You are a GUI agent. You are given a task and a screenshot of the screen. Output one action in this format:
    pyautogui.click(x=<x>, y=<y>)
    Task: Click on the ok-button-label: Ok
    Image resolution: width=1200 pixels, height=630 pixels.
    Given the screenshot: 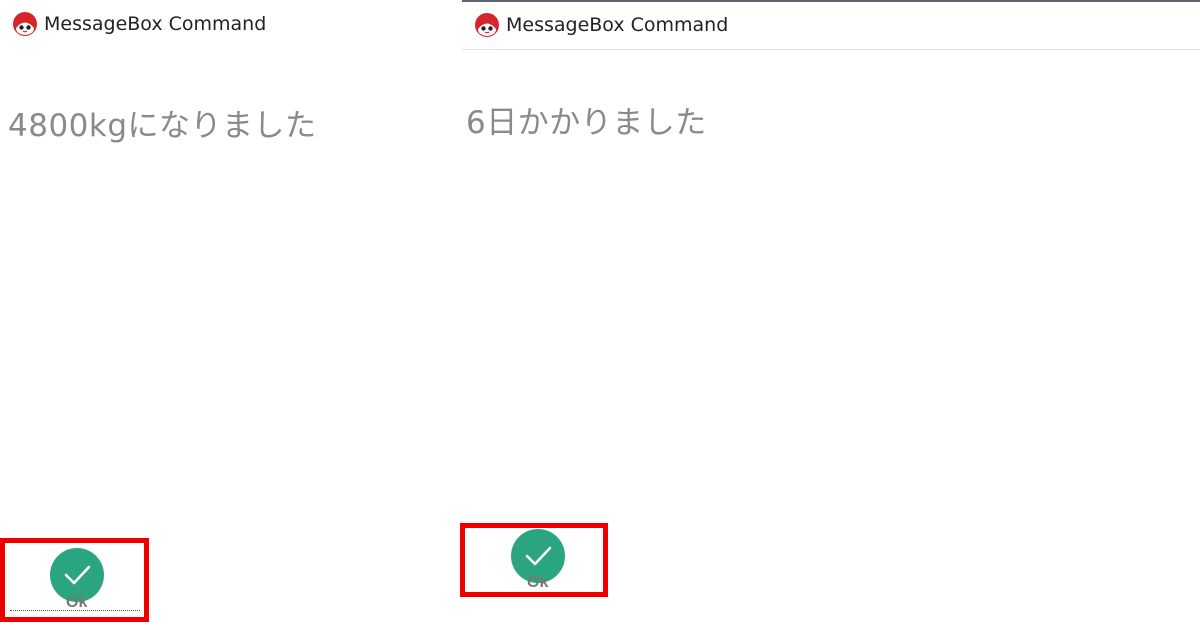 What is the action you would take?
    pyautogui.click(x=538, y=582)
    